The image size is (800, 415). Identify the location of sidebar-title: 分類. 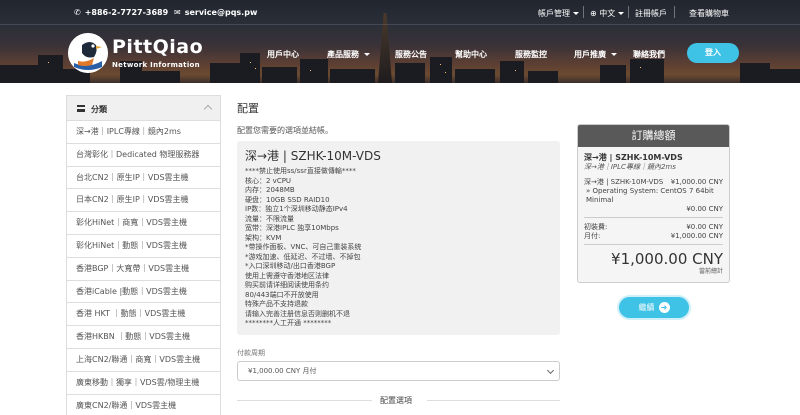
(99, 109).